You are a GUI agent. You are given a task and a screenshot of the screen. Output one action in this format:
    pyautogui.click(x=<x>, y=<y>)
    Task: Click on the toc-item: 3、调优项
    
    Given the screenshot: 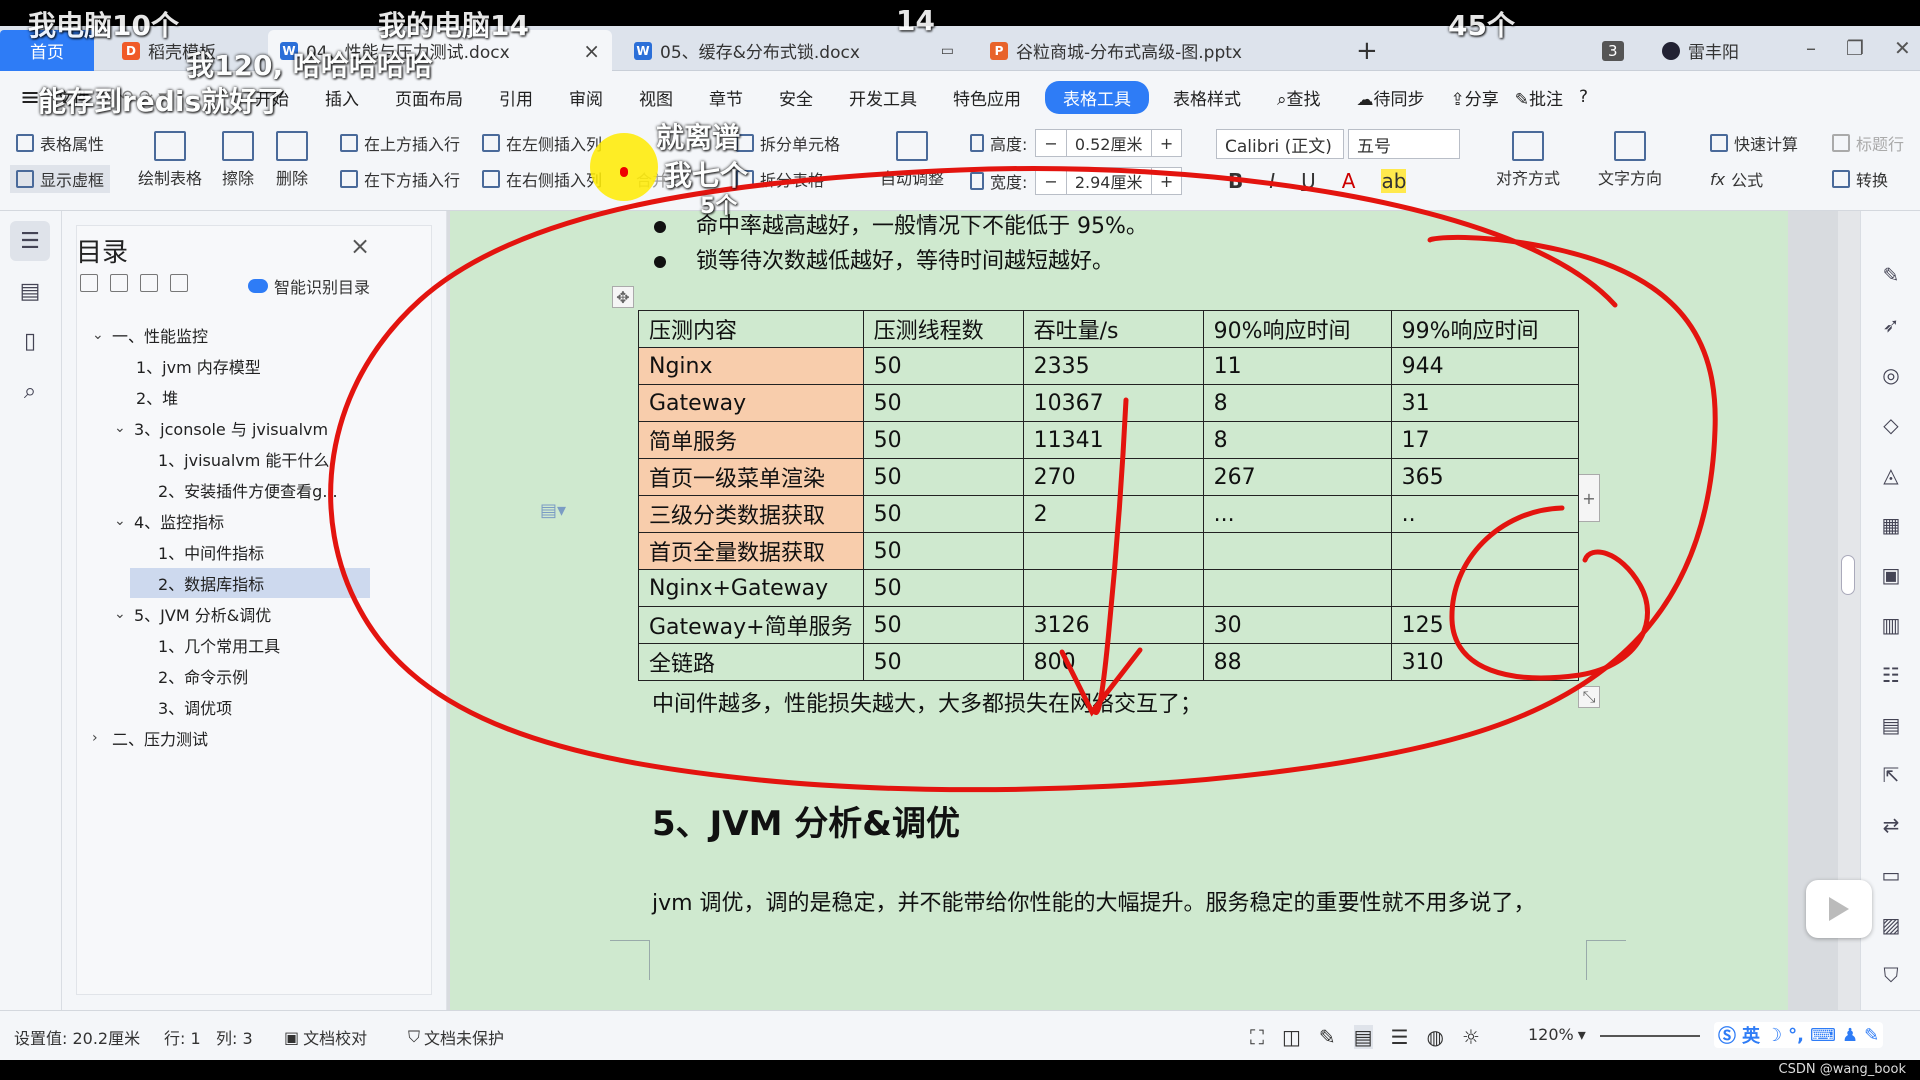 What is the action you would take?
    pyautogui.click(x=195, y=707)
    